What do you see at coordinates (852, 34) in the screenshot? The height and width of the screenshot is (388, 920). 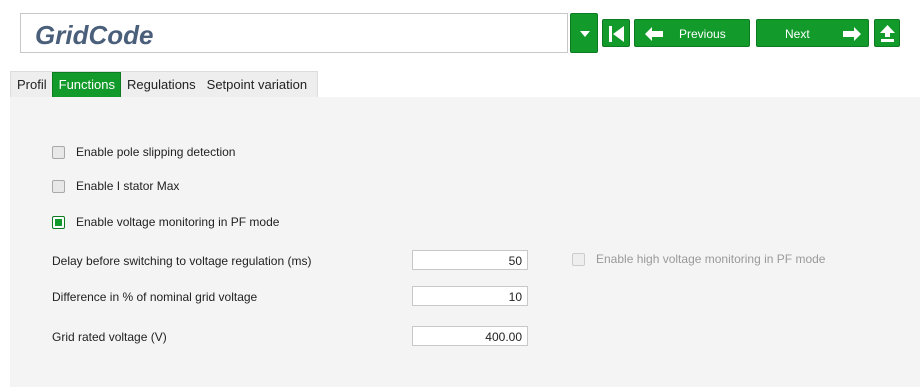 I see `arrow-right-icon` at bounding box center [852, 34].